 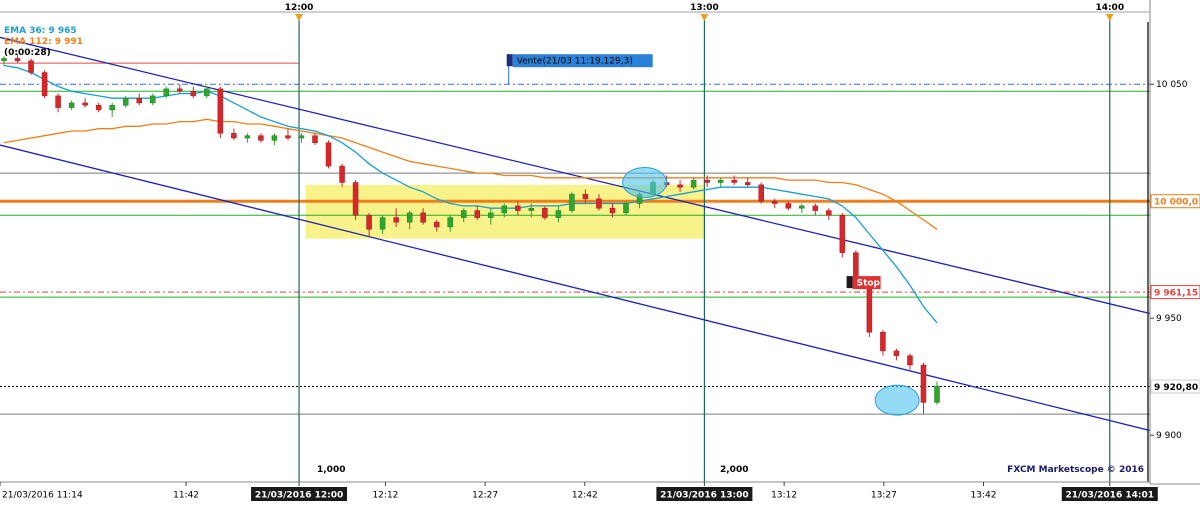 What do you see at coordinates (1176, 203) in the screenshot?
I see `price-tag-label: 10 000,0` at bounding box center [1176, 203].